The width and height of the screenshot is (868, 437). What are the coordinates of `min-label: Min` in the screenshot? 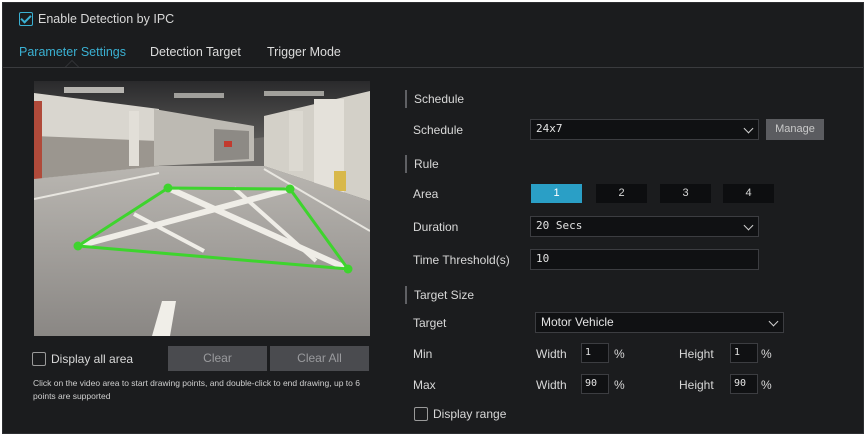 It's located at (423, 354).